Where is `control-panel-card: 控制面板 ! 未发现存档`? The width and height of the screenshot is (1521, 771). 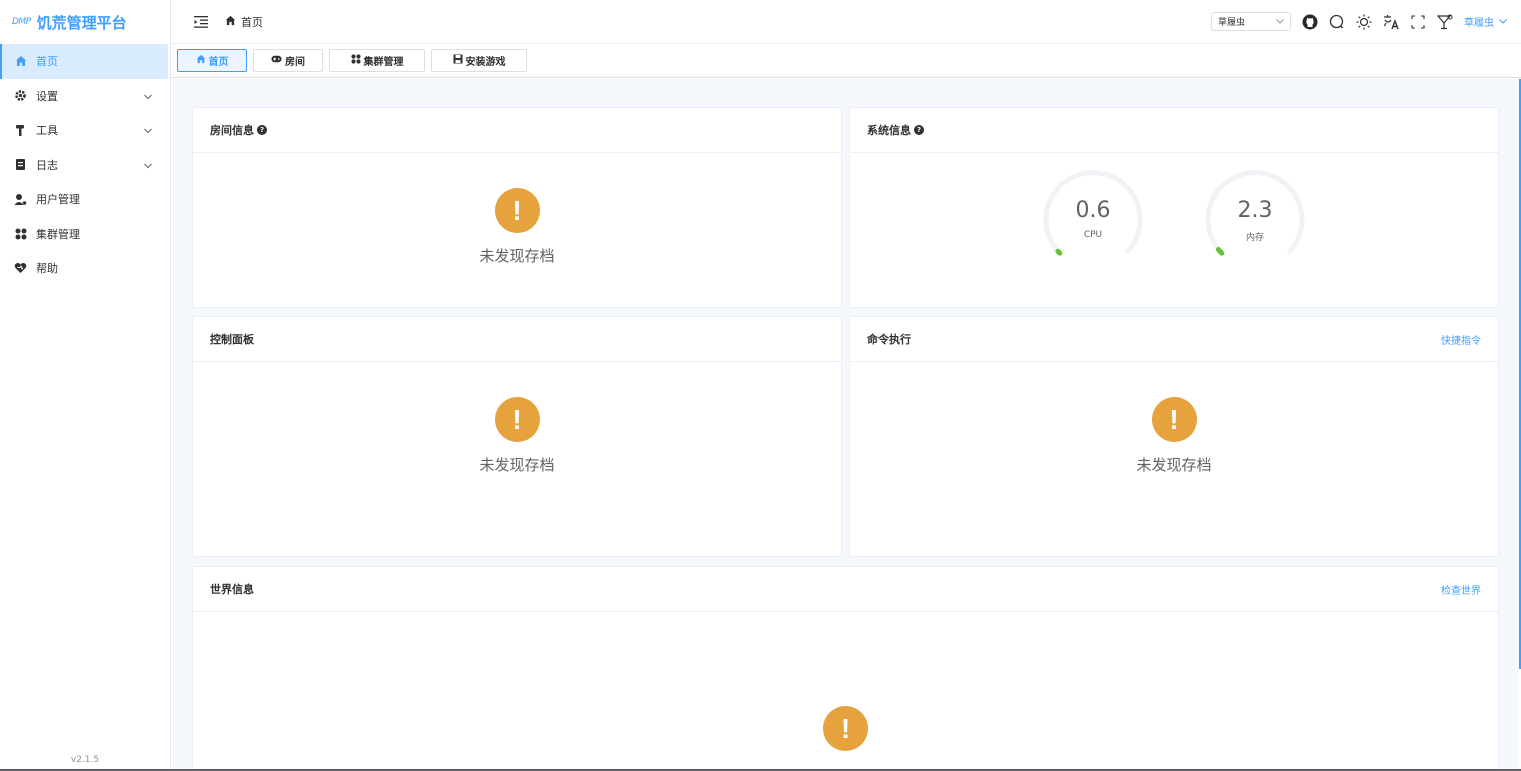
control-panel-card: 控制面板 ! 未发现存档 is located at coordinates (517, 436).